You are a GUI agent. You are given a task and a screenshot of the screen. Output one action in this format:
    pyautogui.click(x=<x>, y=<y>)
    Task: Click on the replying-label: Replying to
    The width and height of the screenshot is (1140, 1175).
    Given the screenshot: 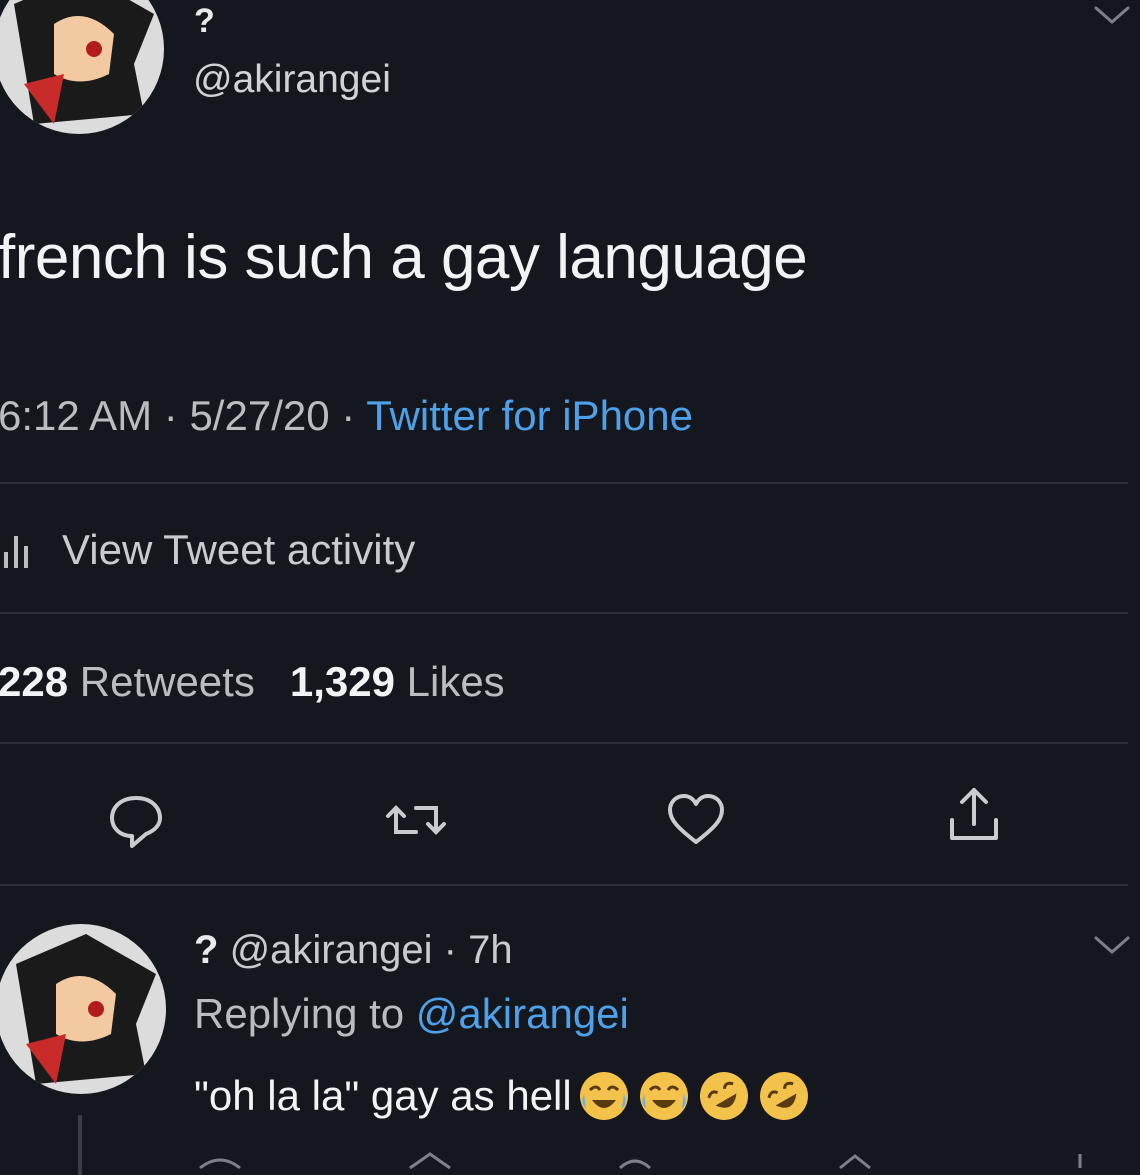 What is the action you would take?
    pyautogui.click(x=299, y=1013)
    